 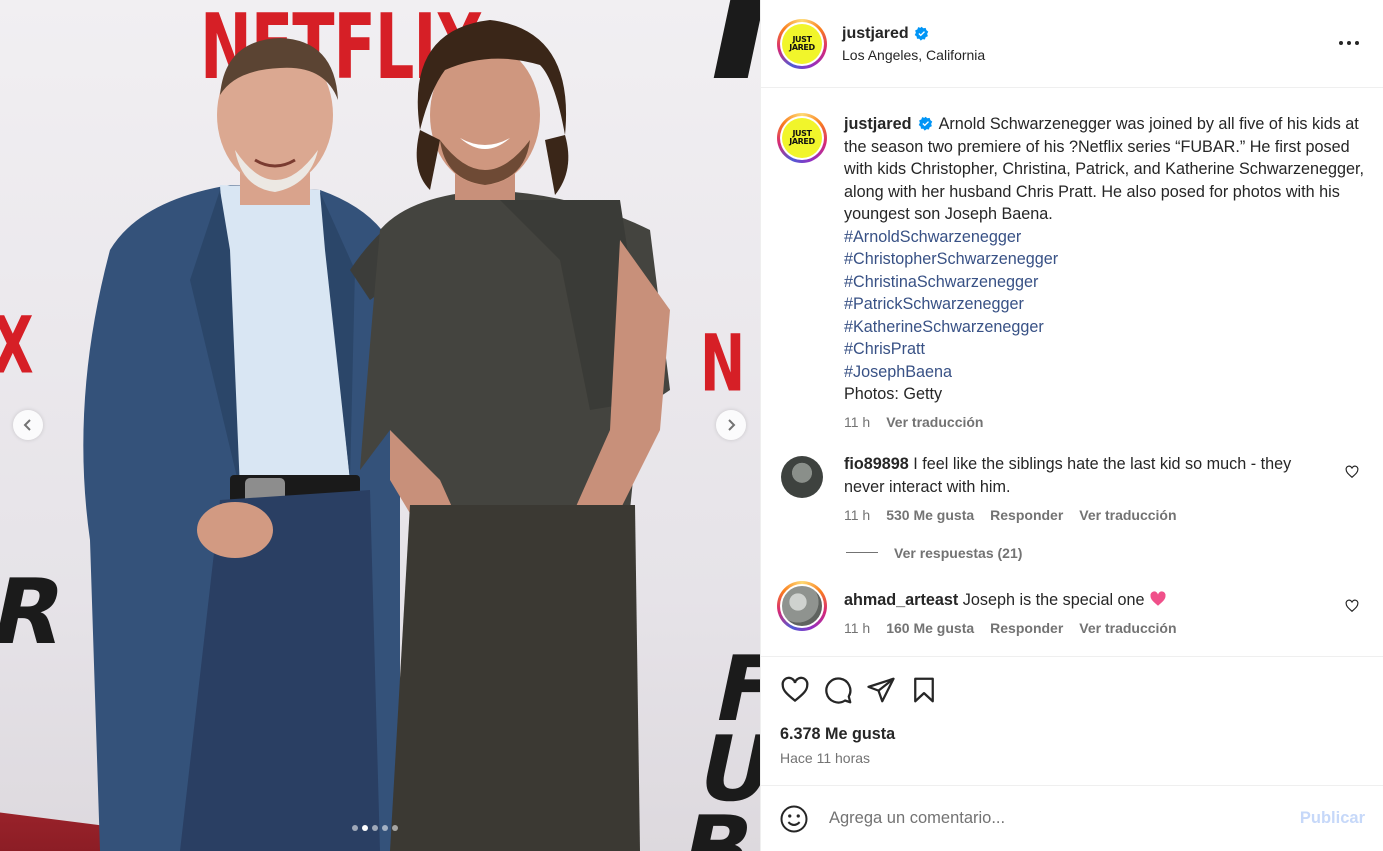 What do you see at coordinates (1064, 818) in the screenshot?
I see `comment-input` at bounding box center [1064, 818].